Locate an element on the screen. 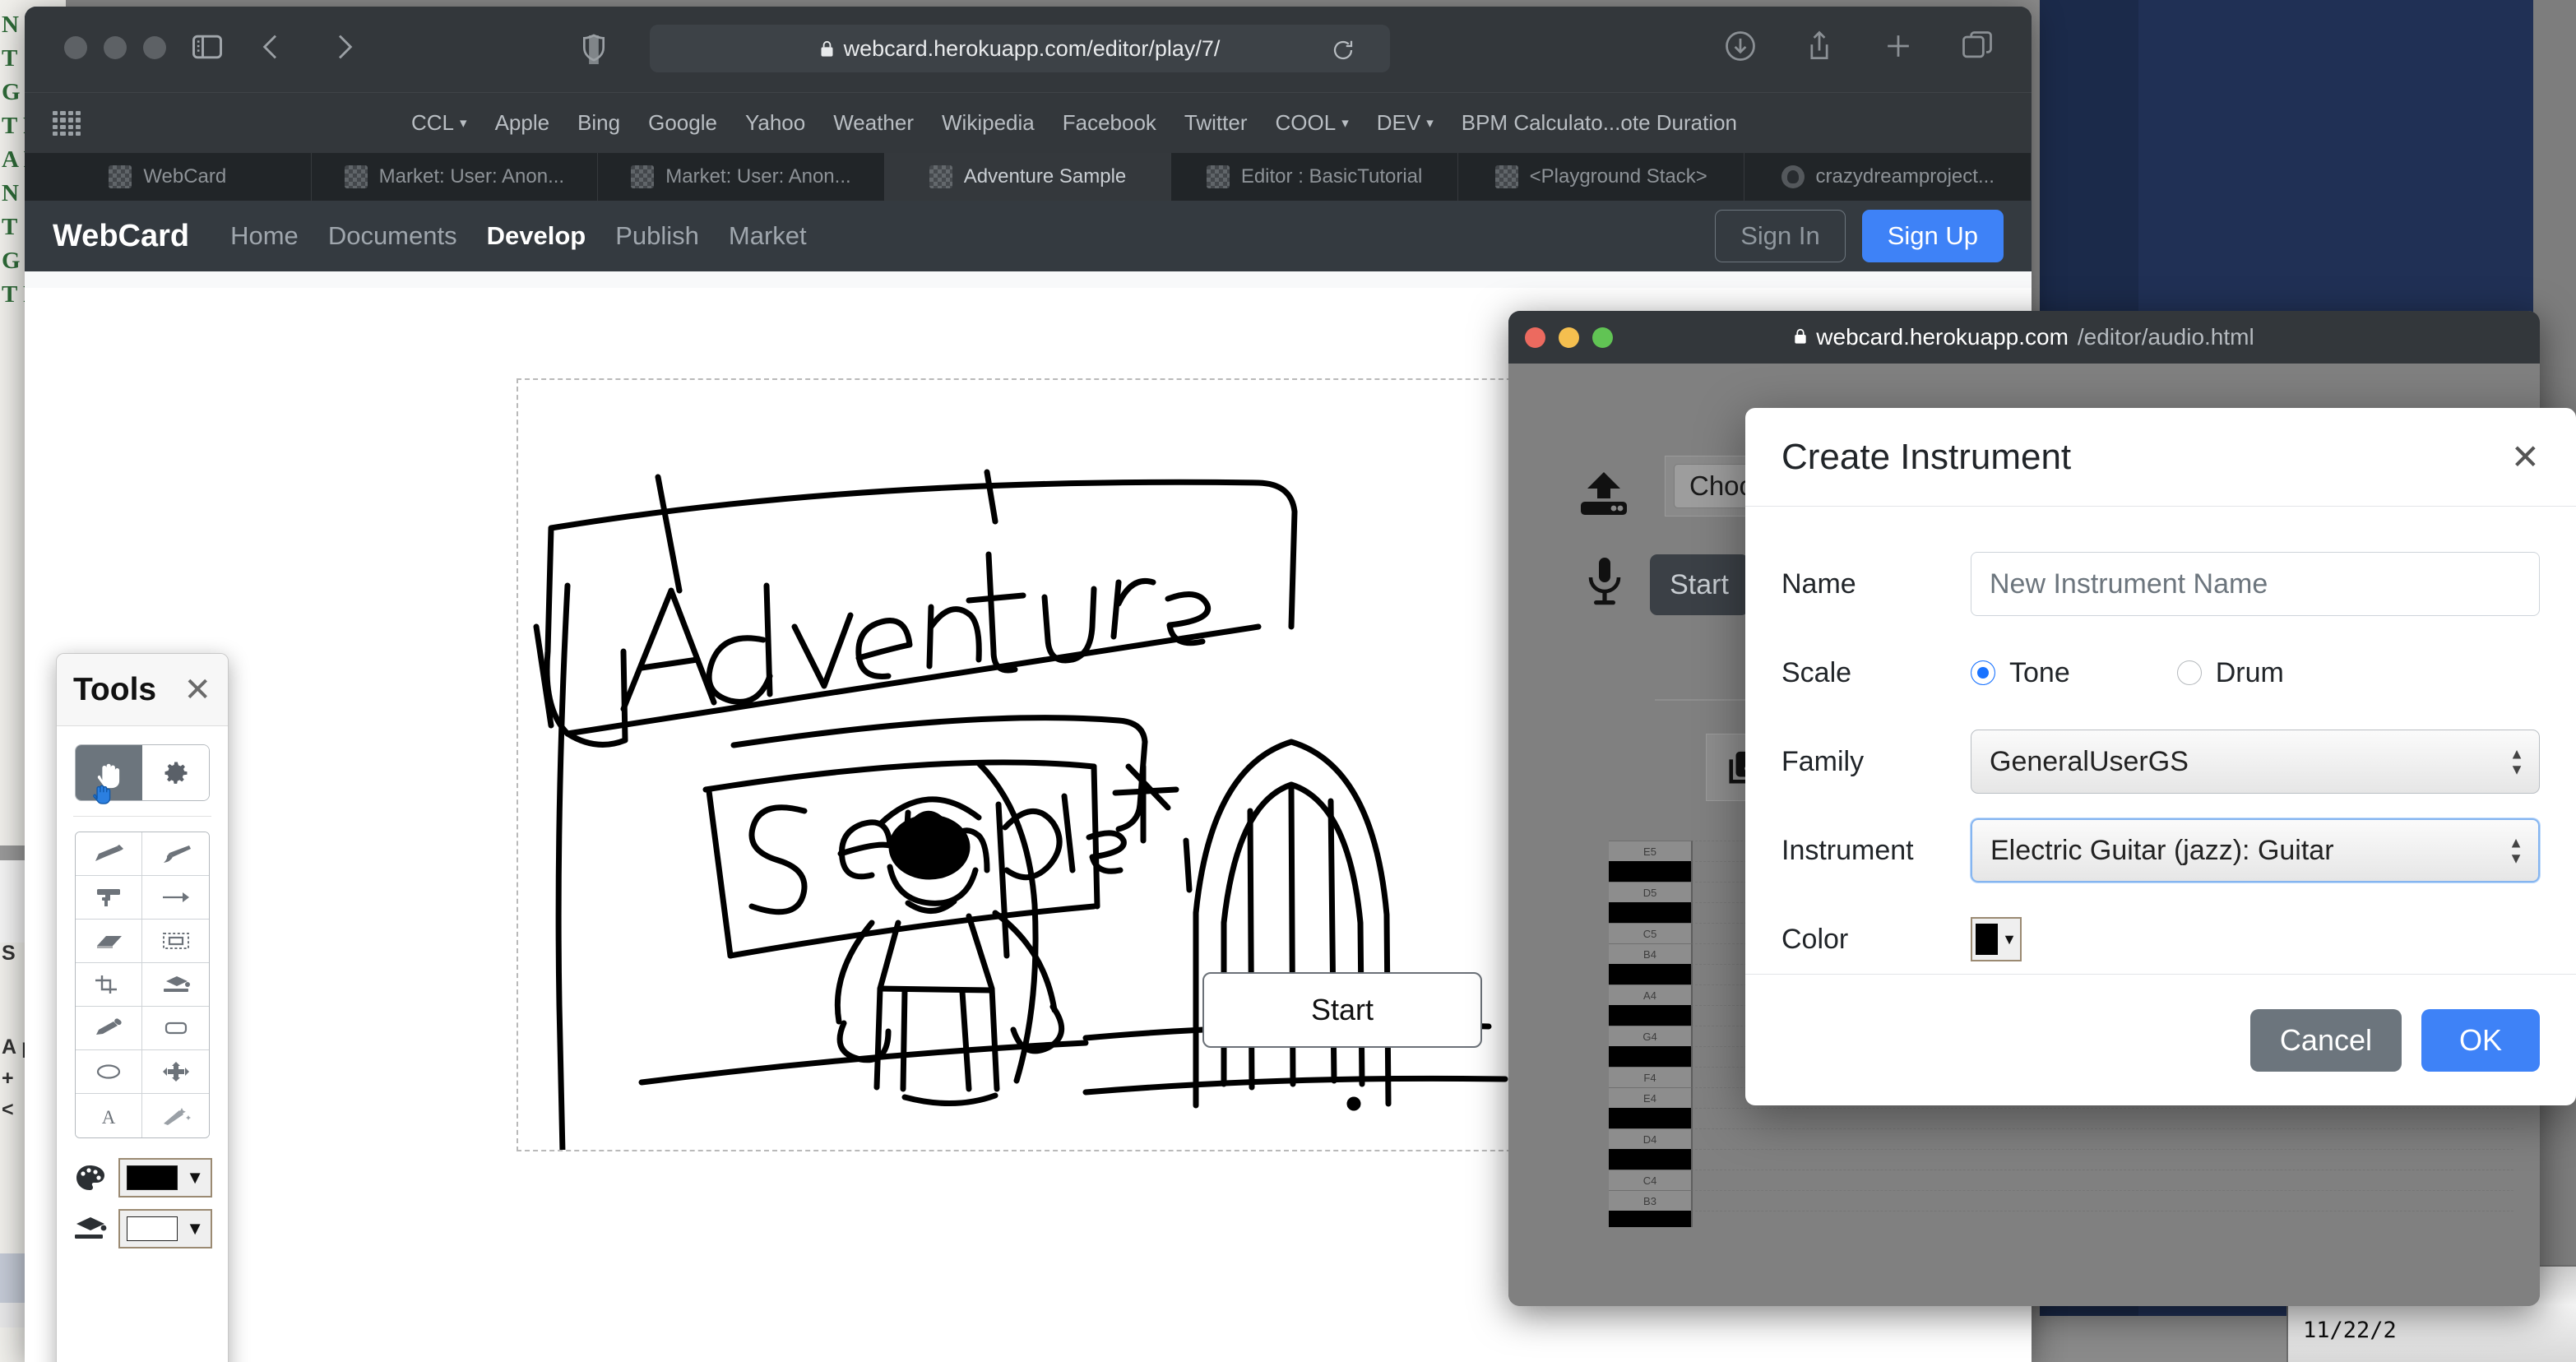 Image resolution: width=2576 pixels, height=1362 pixels. ellipse-icon is located at coordinates (109, 1072).